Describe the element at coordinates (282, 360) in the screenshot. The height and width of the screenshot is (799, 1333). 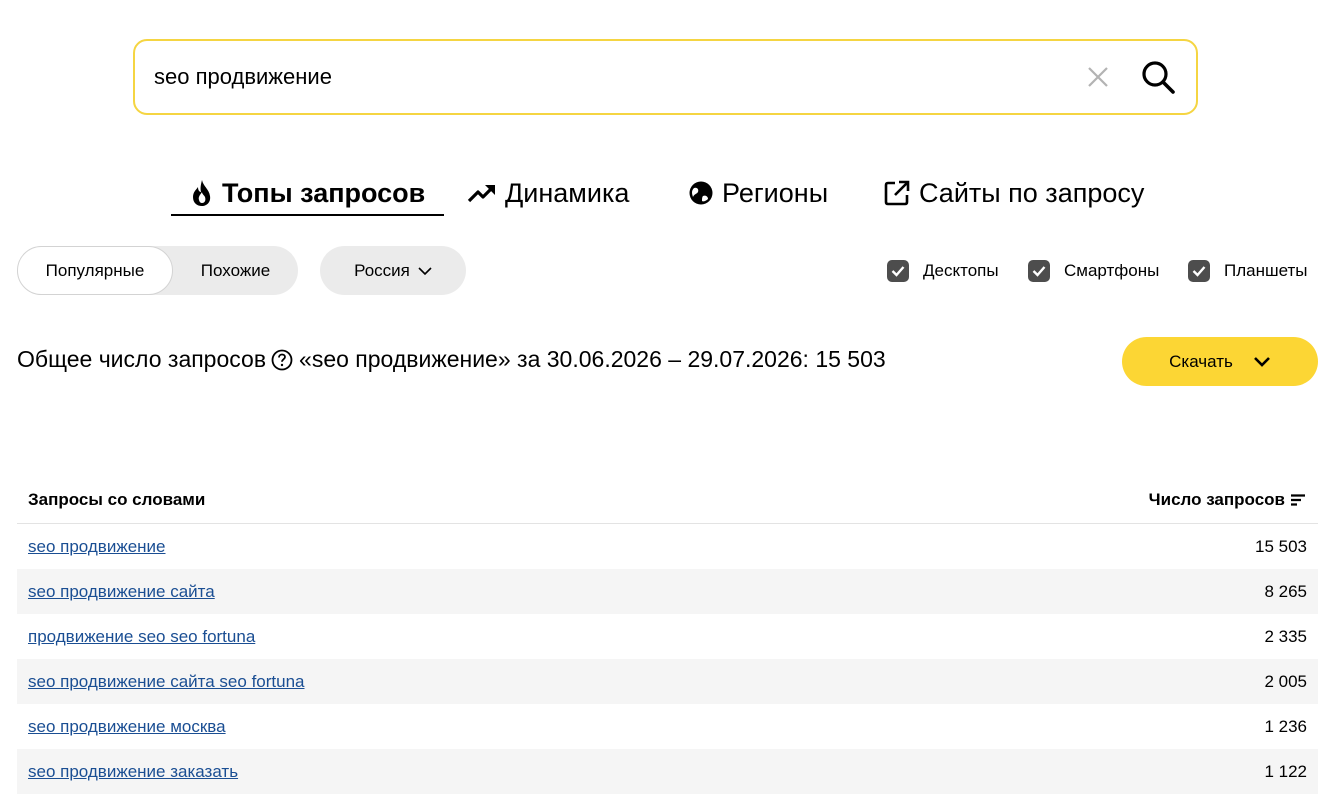
I see `help-icon` at that location.